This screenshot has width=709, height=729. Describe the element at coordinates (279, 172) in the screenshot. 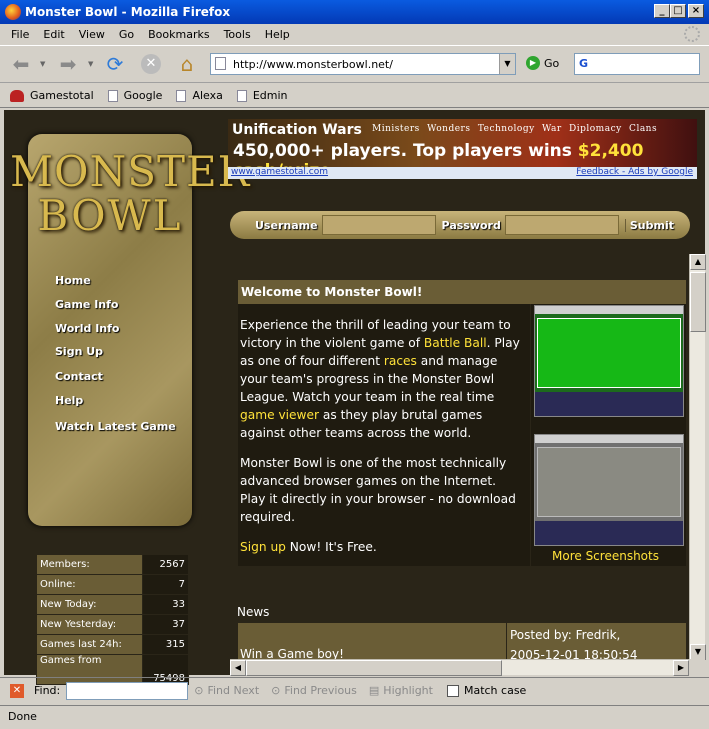

I see `ad-url-link: www.gamestotal.com` at that location.